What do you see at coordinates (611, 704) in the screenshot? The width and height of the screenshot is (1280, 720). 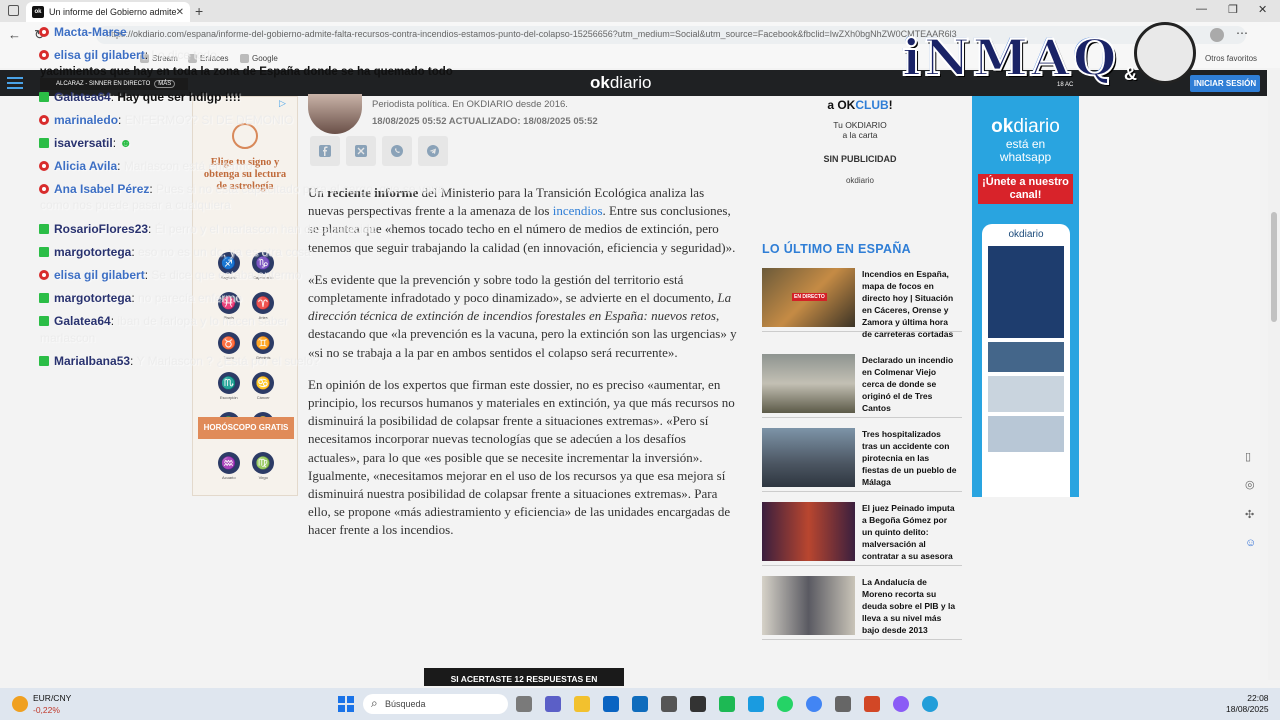 I see `mail-icon` at bounding box center [611, 704].